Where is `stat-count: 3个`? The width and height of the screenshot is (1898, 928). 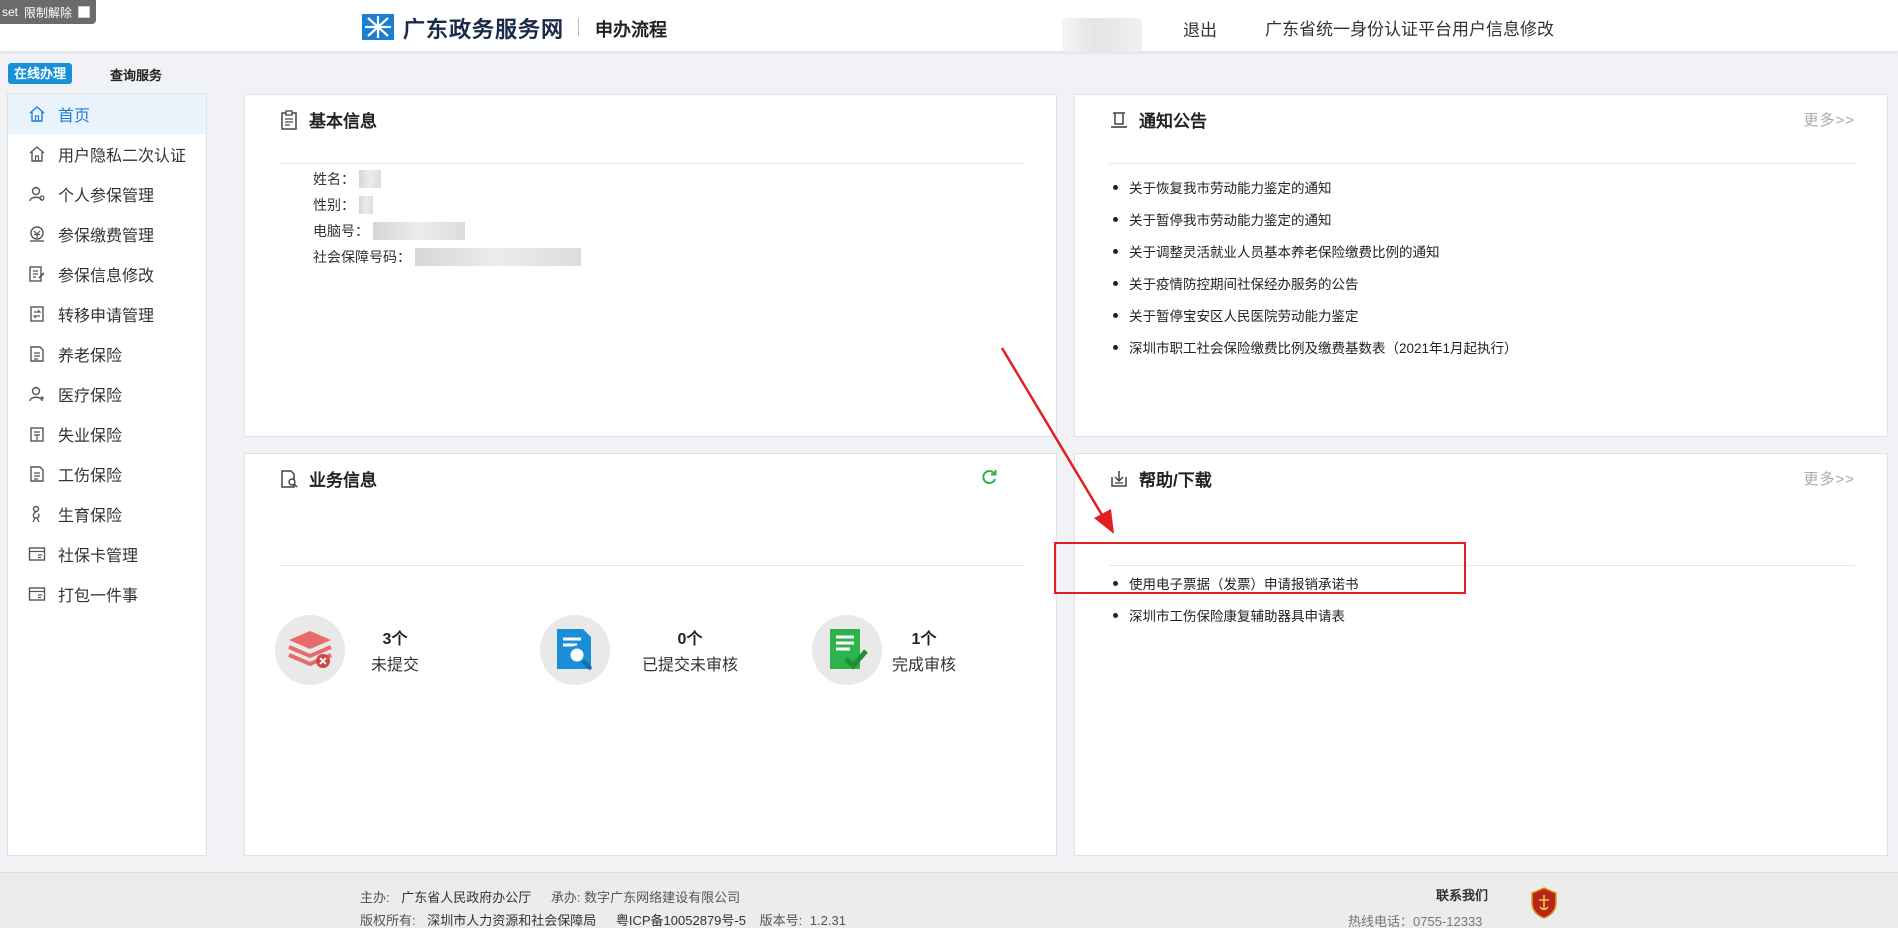
stat-count: 3个 is located at coordinates (395, 639).